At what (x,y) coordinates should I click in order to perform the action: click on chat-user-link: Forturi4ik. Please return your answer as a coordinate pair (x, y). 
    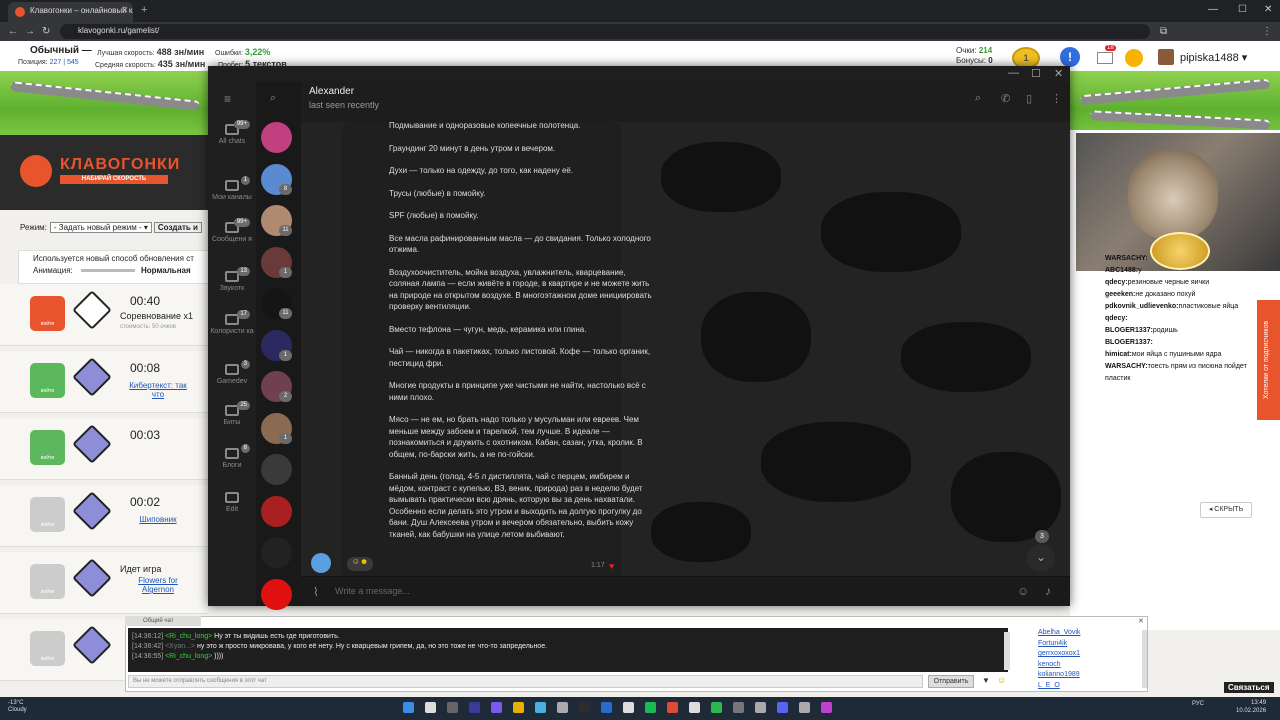
    Looking at the image, I should click on (1082, 644).